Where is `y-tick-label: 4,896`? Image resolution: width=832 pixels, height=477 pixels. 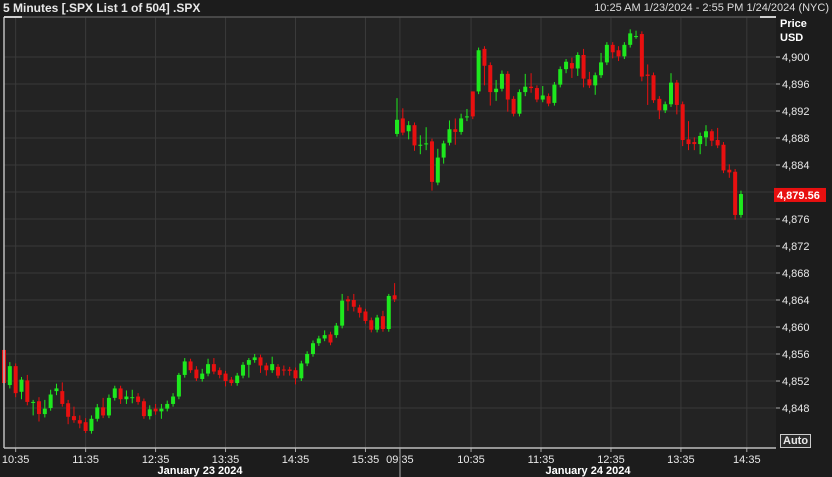 y-tick-label: 4,896 is located at coordinates (796, 85).